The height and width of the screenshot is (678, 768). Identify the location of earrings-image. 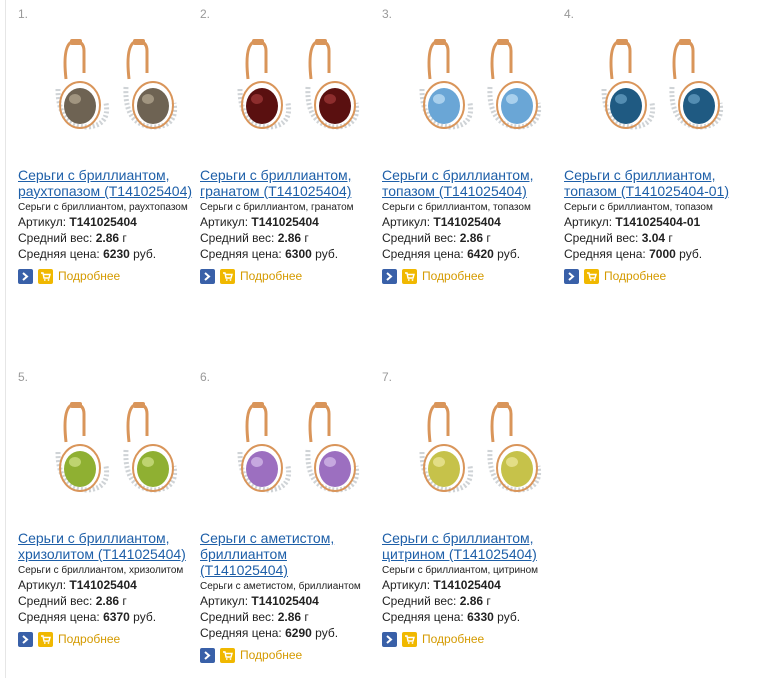
(480, 84).